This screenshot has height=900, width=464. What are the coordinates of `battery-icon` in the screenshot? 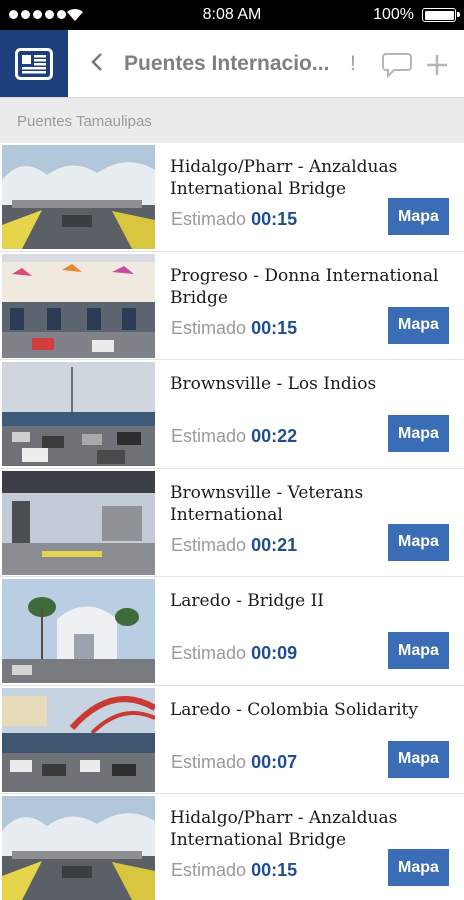 It's located at (441, 15).